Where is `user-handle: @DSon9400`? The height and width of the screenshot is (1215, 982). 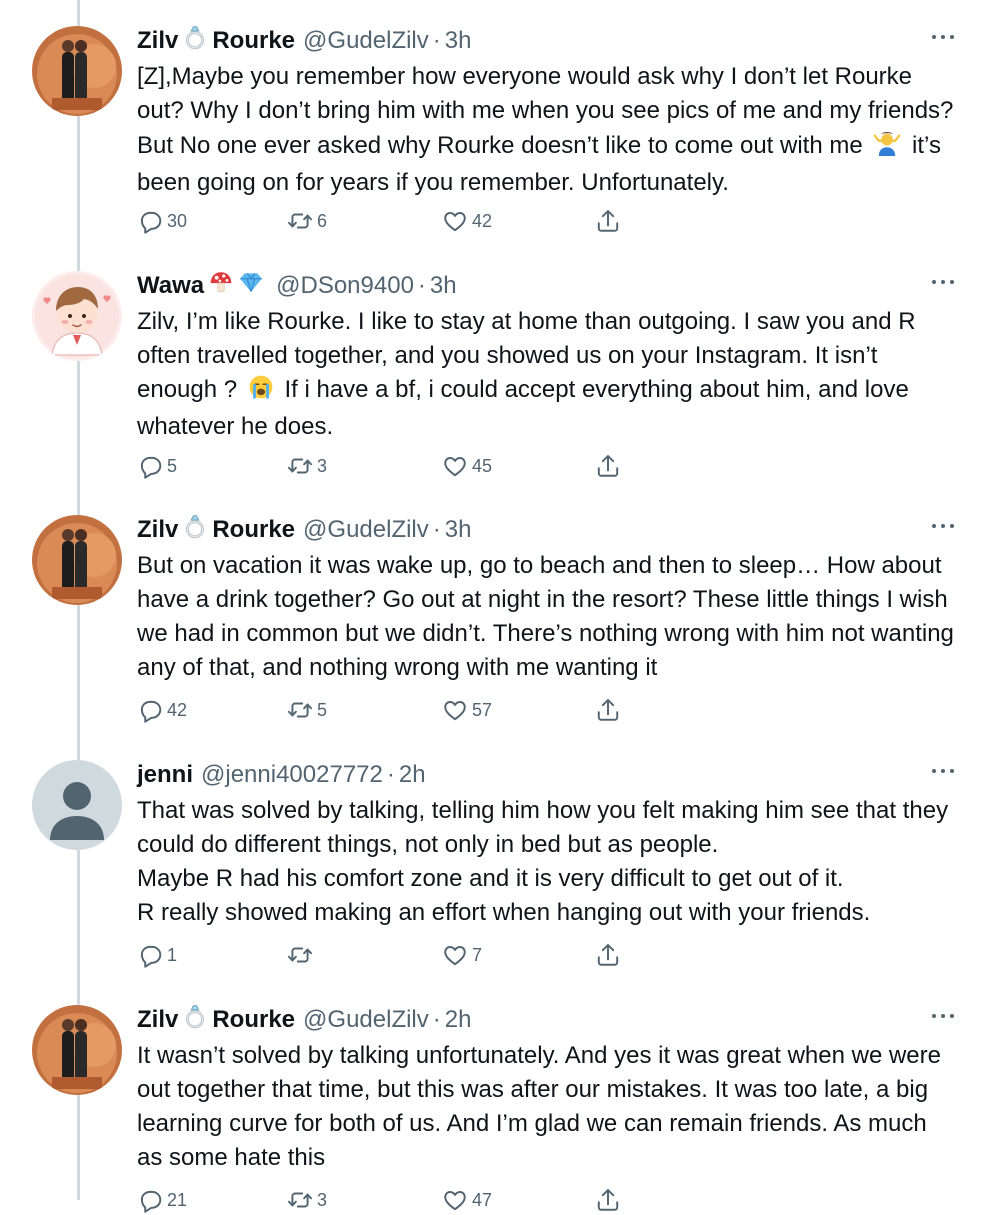 user-handle: @DSon9400 is located at coordinates (345, 286).